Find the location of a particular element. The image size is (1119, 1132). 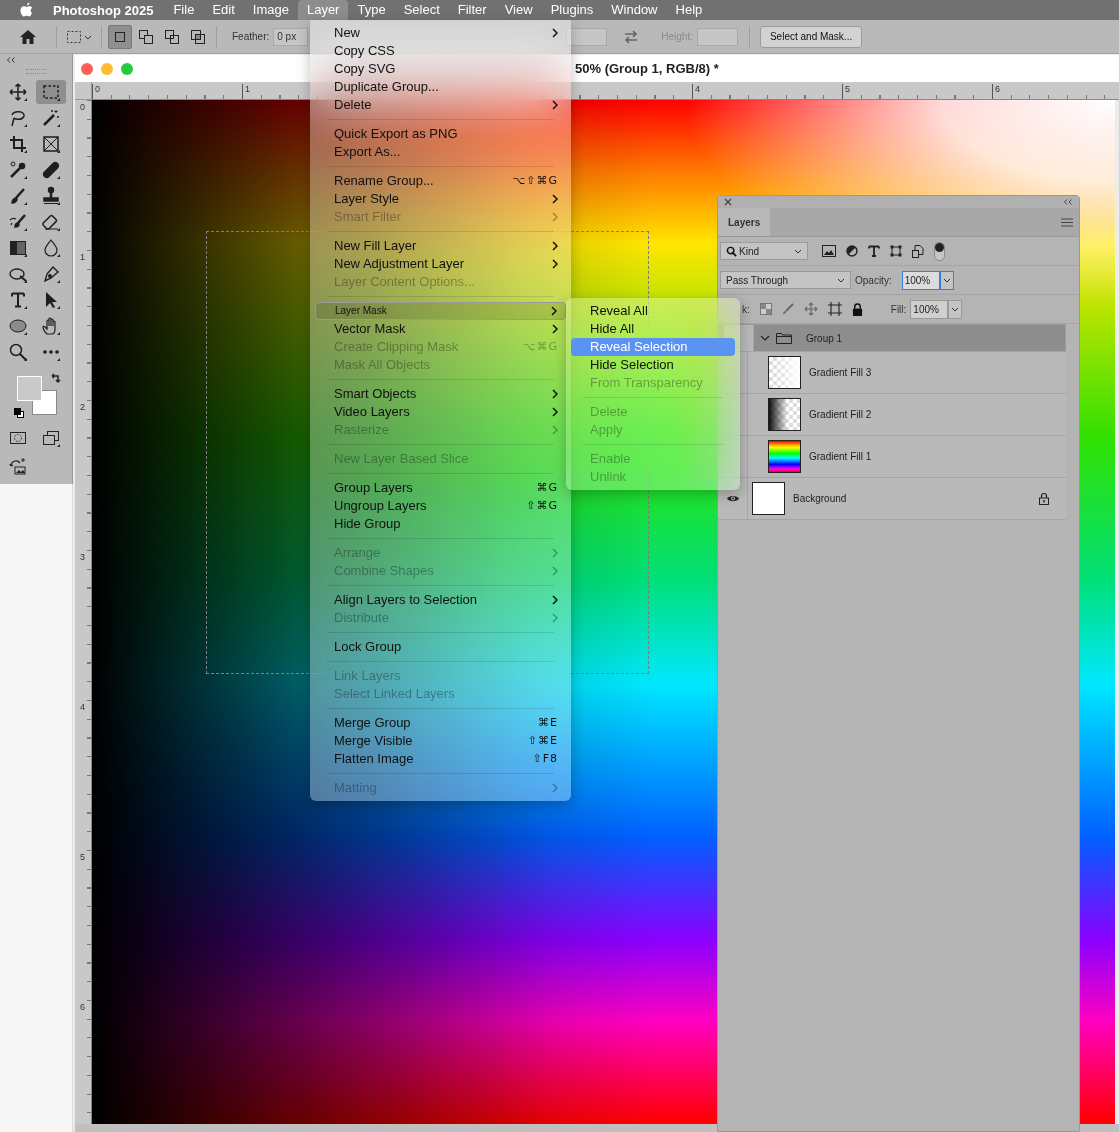

filter-kind-select: Kind is located at coordinates (764, 251).